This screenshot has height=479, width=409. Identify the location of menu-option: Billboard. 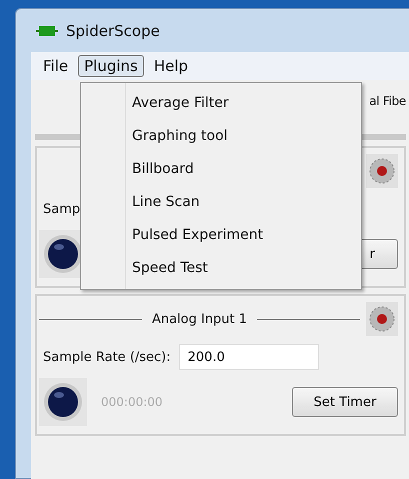
(198, 171).